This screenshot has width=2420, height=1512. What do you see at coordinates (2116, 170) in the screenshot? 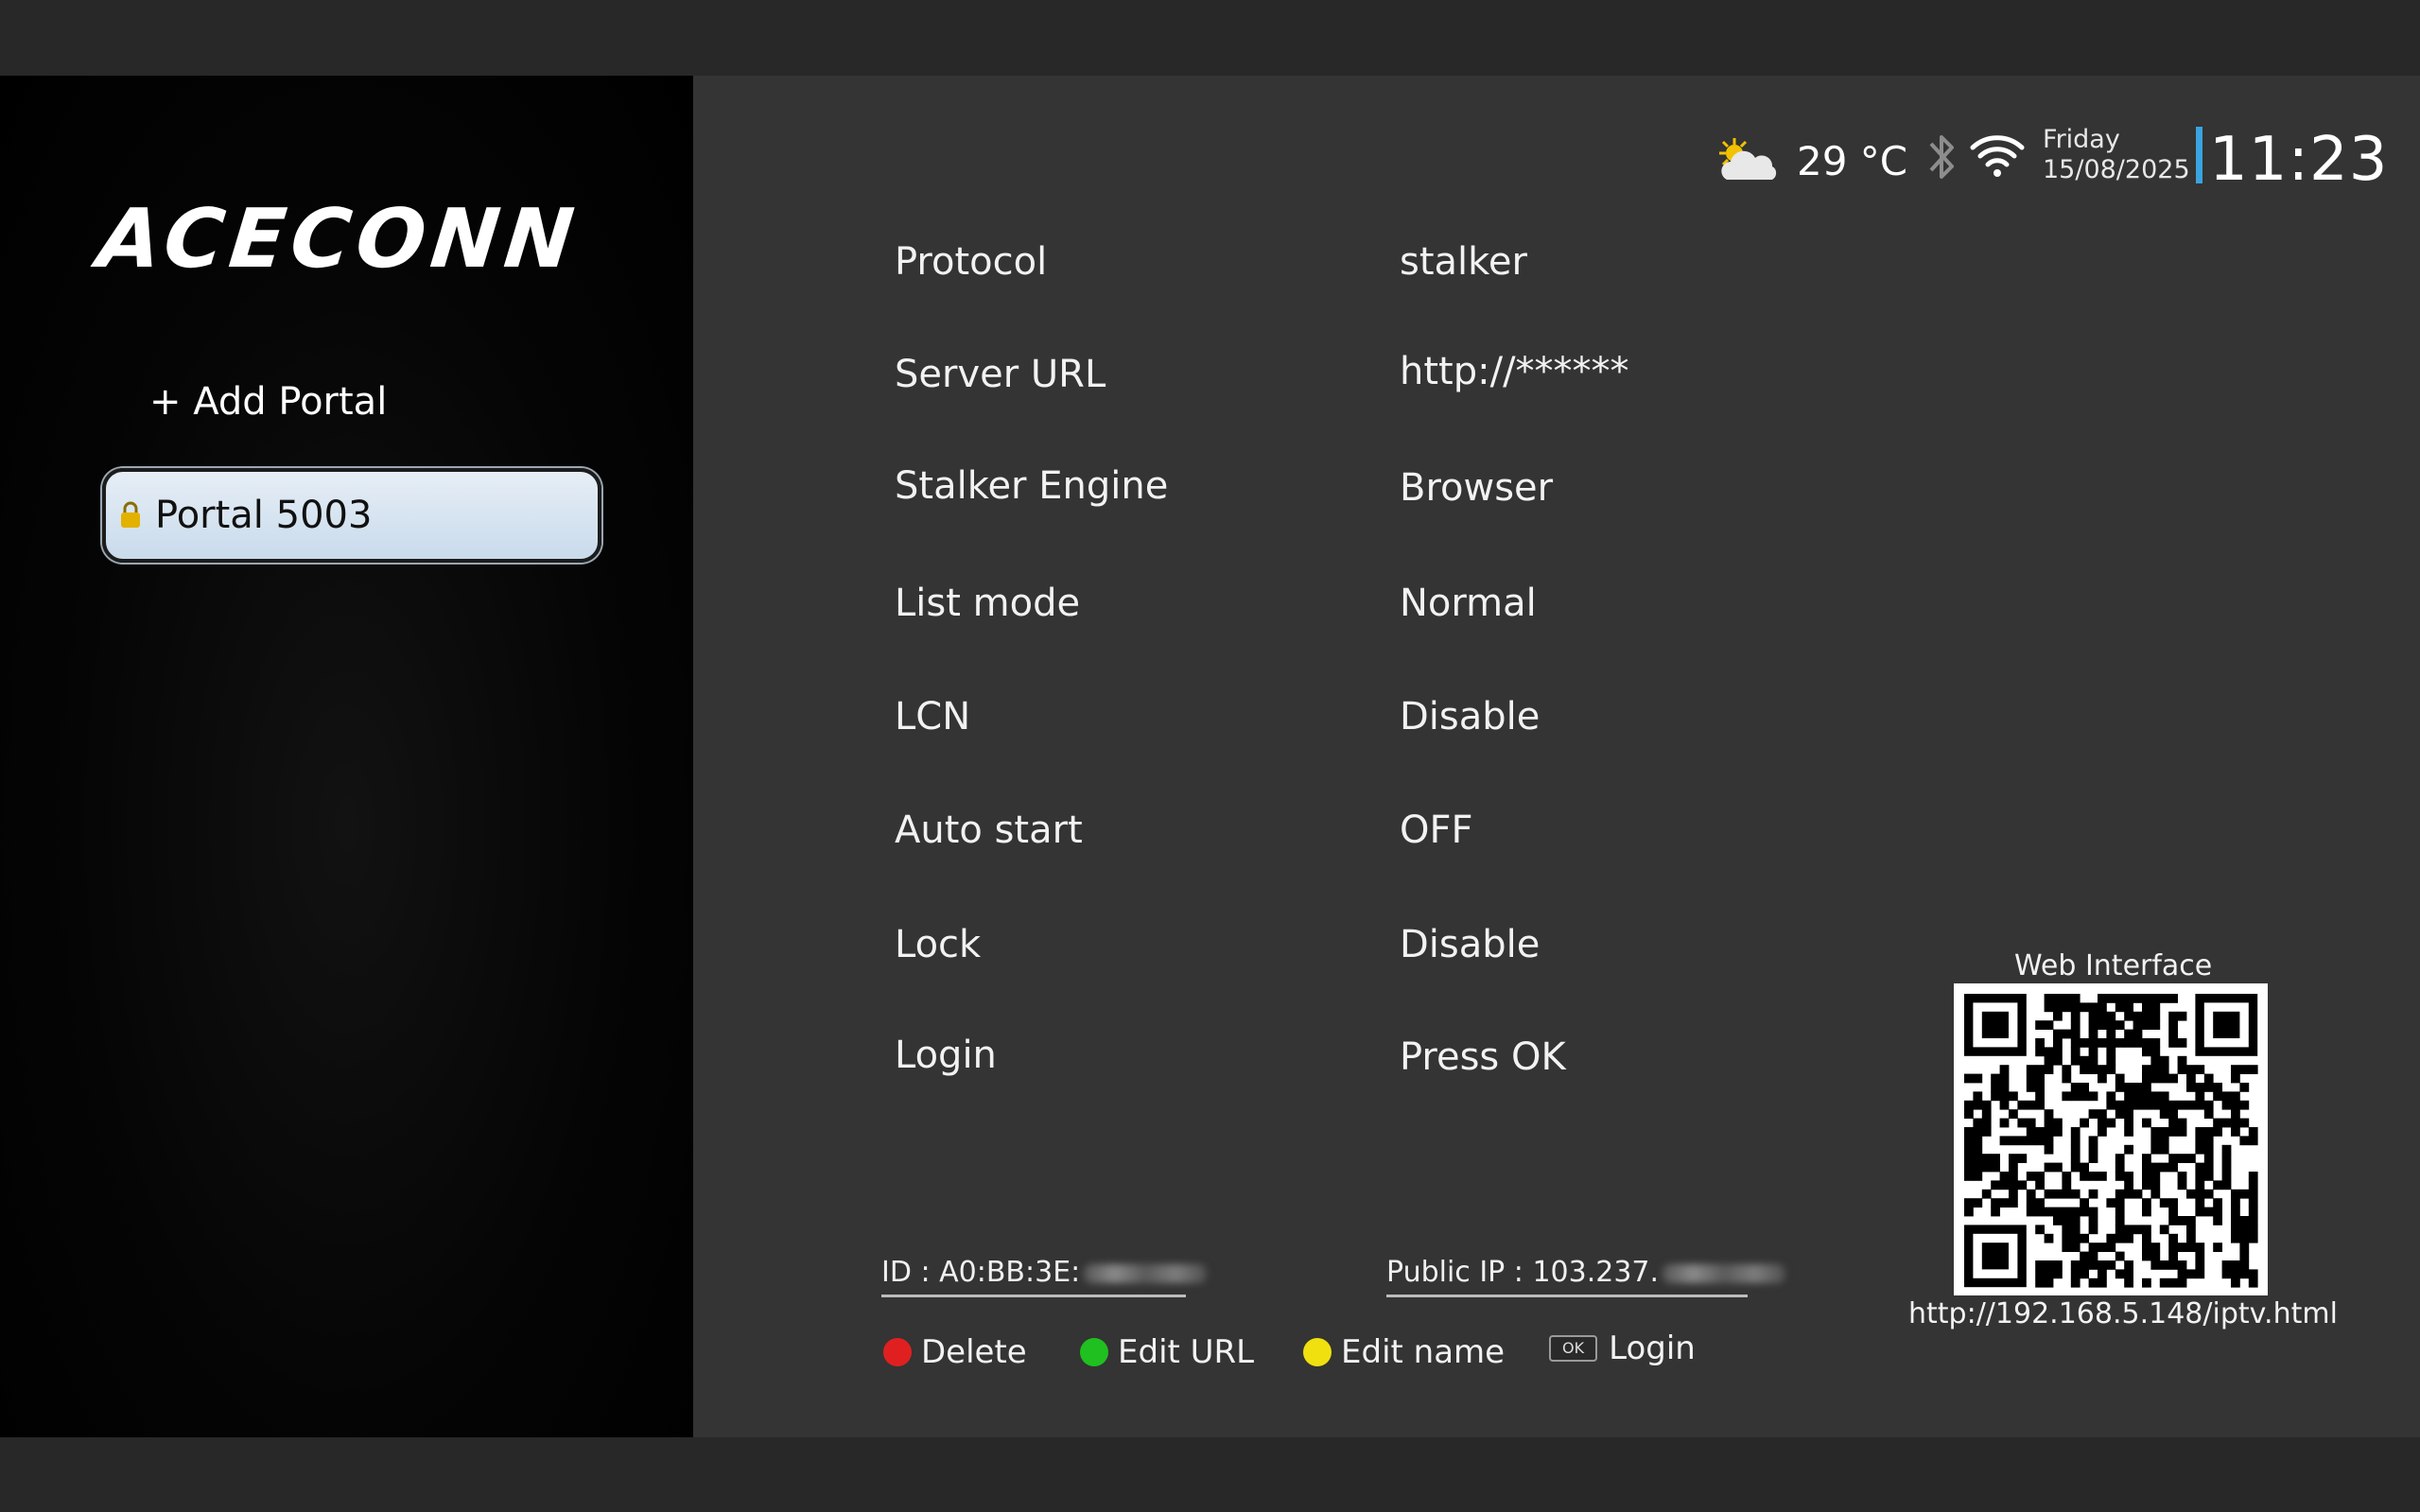
I see `date: 15/08/2025` at bounding box center [2116, 170].